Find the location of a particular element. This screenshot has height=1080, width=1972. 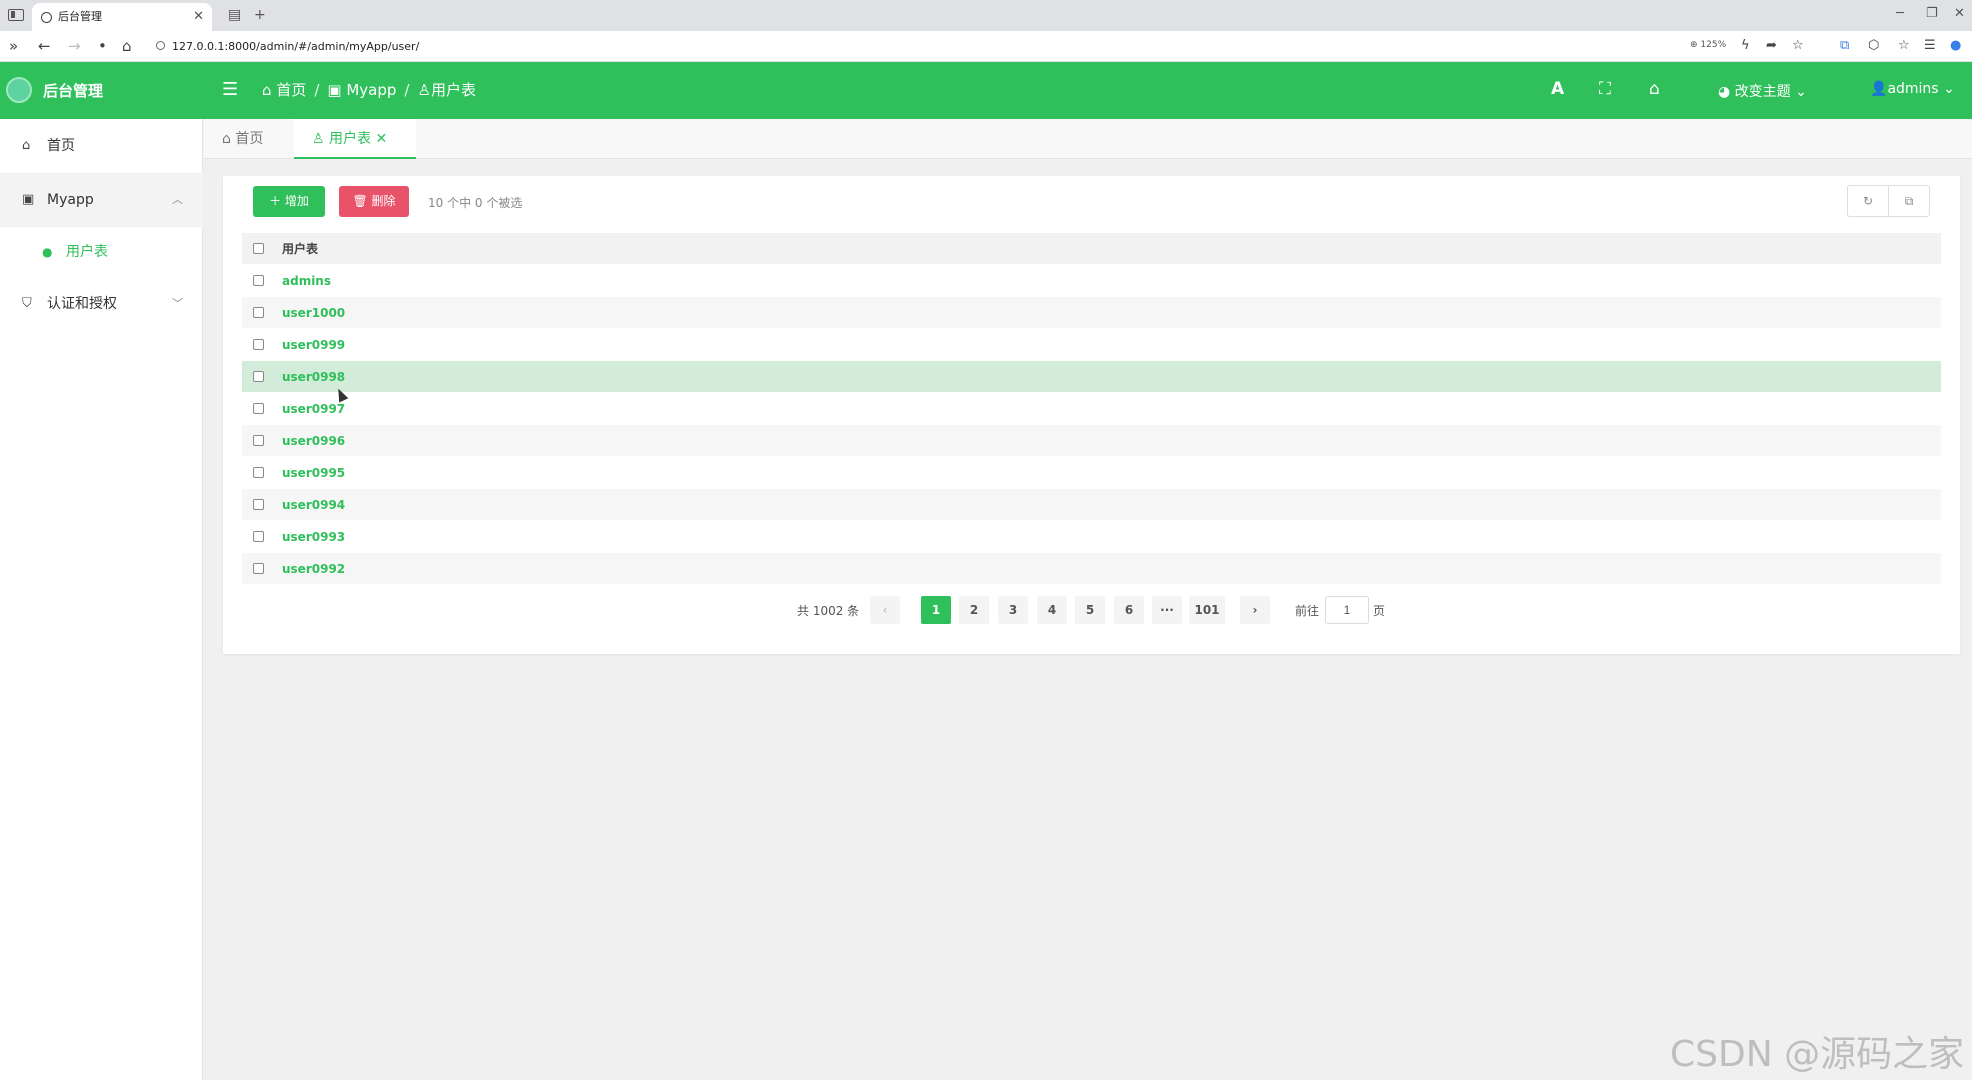

zoom-indicator: ⊕ 125% is located at coordinates (1708, 45).